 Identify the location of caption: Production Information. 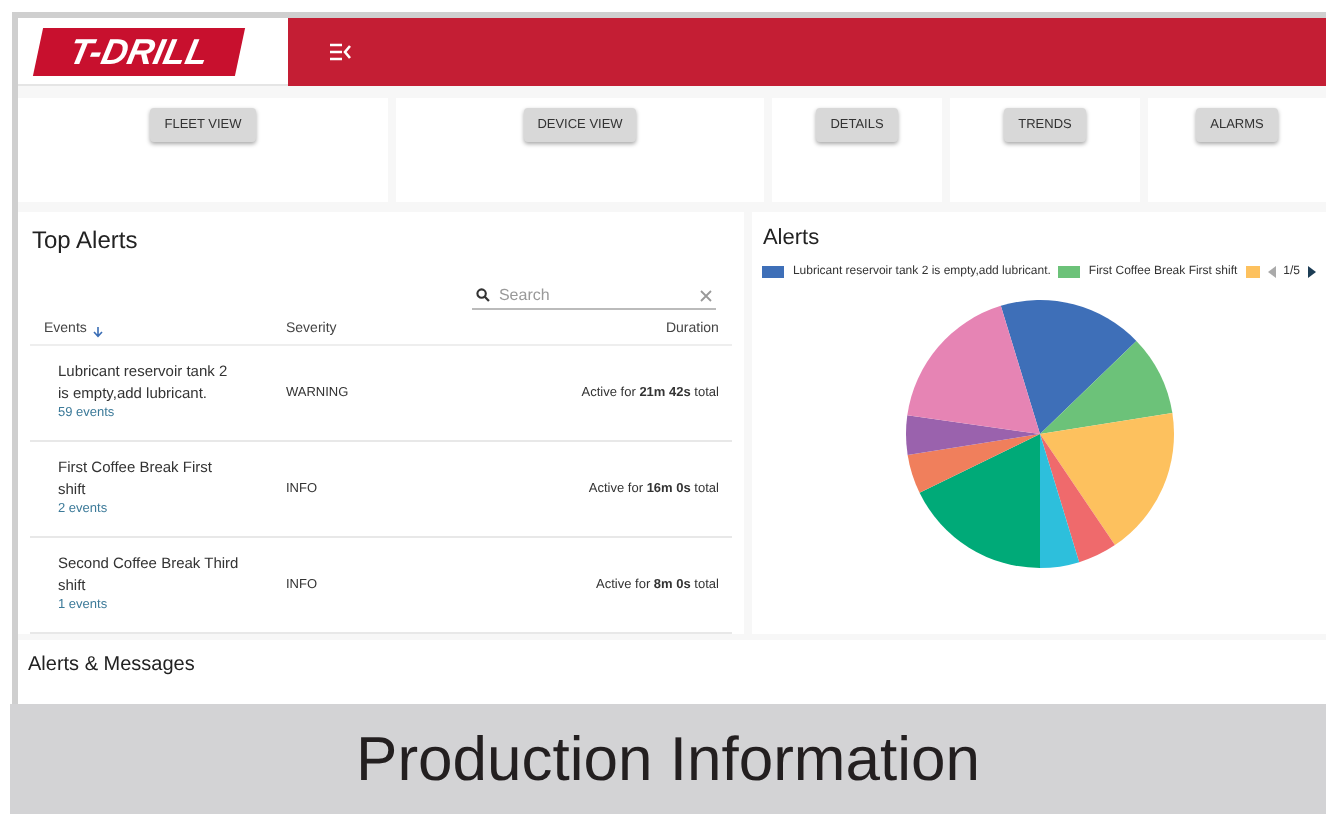
(668, 760).